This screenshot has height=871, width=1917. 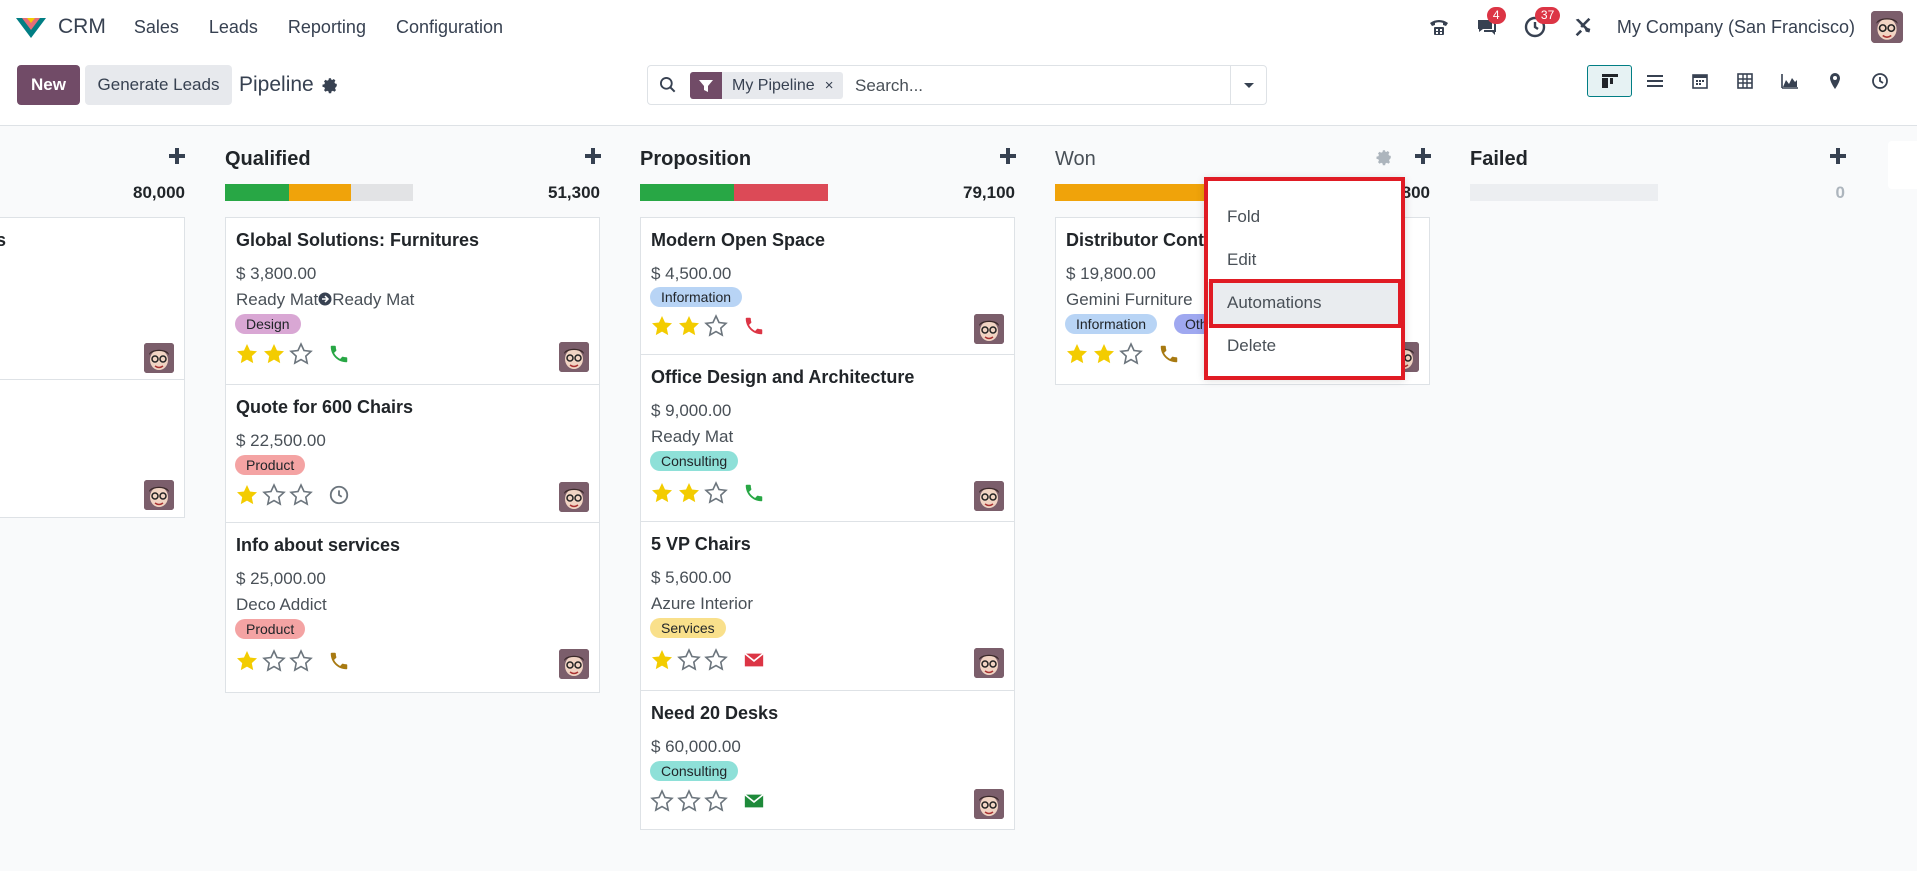 I want to click on calendar-view-button, so click(x=1699, y=81).